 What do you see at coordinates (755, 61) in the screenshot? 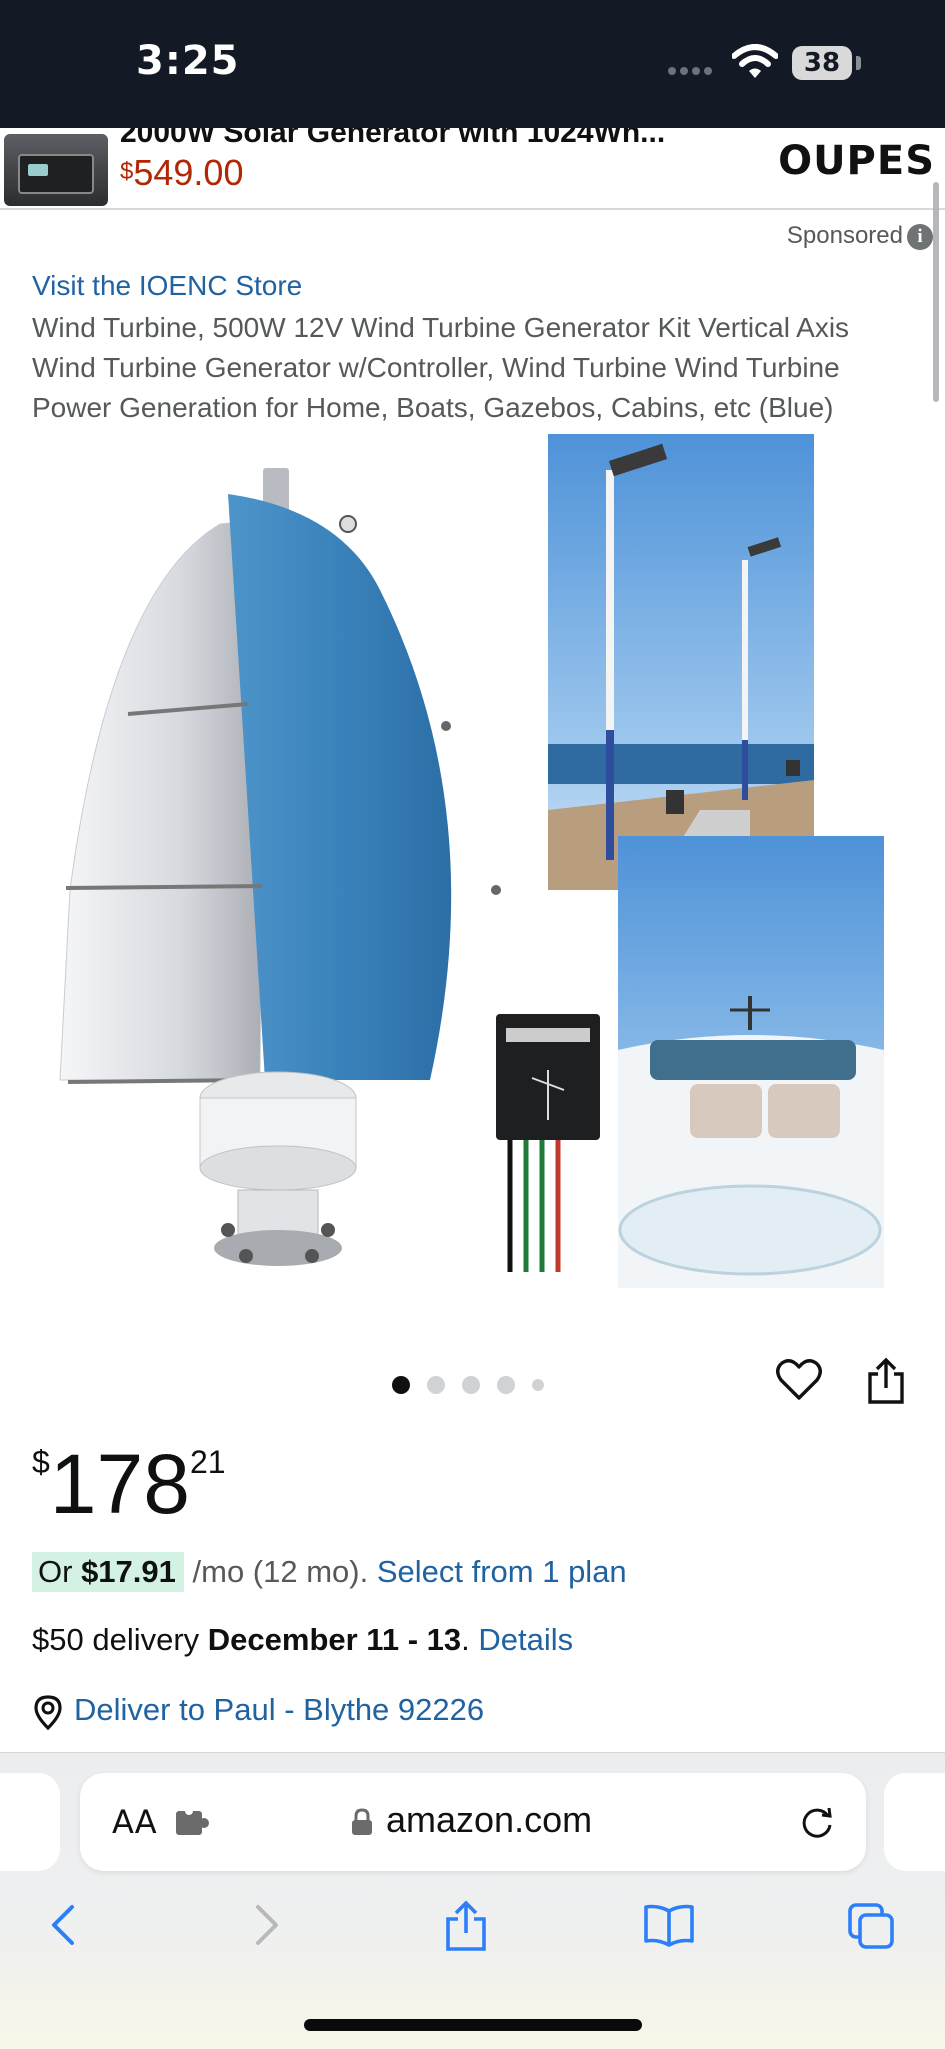
I see `wifi-icon` at bounding box center [755, 61].